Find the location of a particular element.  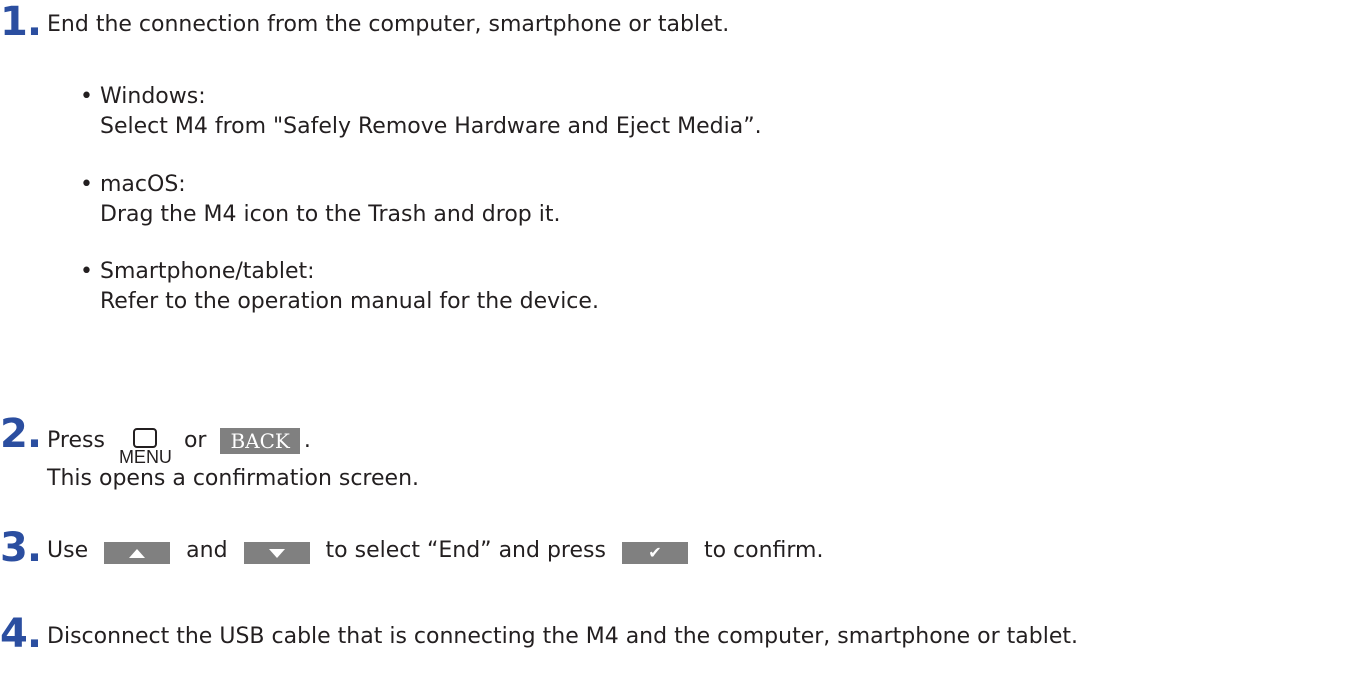

back-button: BACK is located at coordinates (260, 441).